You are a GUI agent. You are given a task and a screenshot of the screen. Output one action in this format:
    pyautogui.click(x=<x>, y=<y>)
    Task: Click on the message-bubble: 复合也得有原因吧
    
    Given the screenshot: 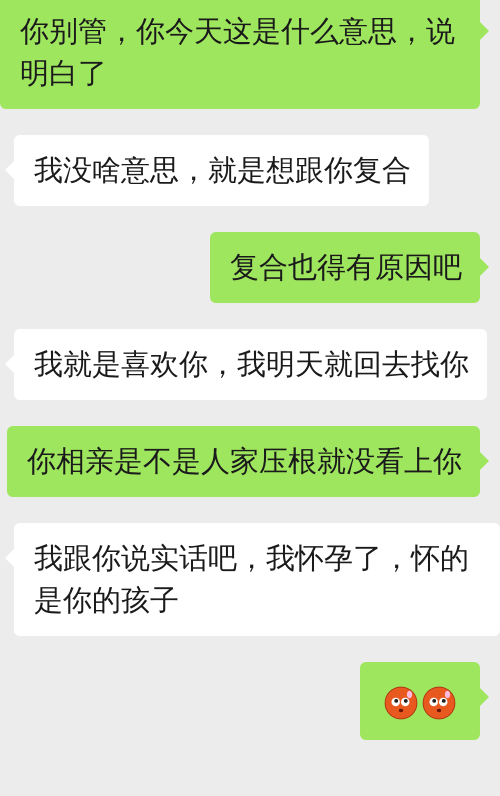 What is the action you would take?
    pyautogui.click(x=345, y=267)
    